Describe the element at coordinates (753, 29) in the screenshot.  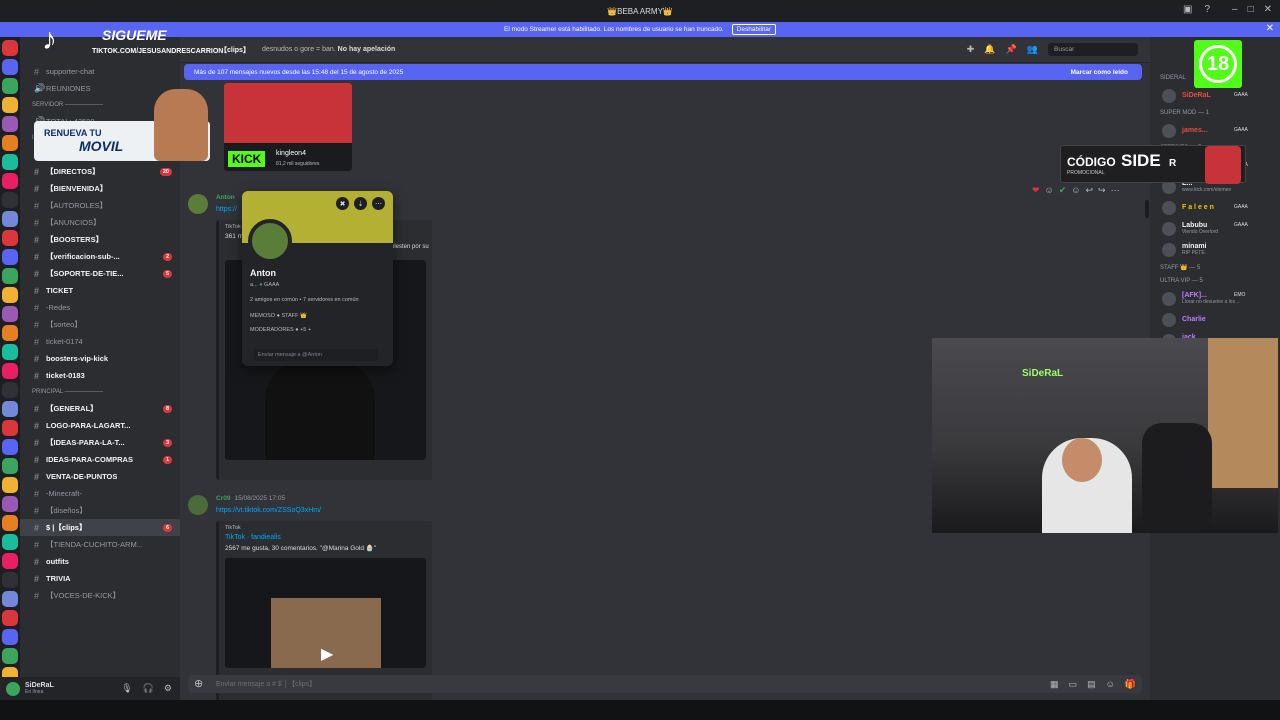
I see `disable-streamer-button: Deshabilitar` at that location.